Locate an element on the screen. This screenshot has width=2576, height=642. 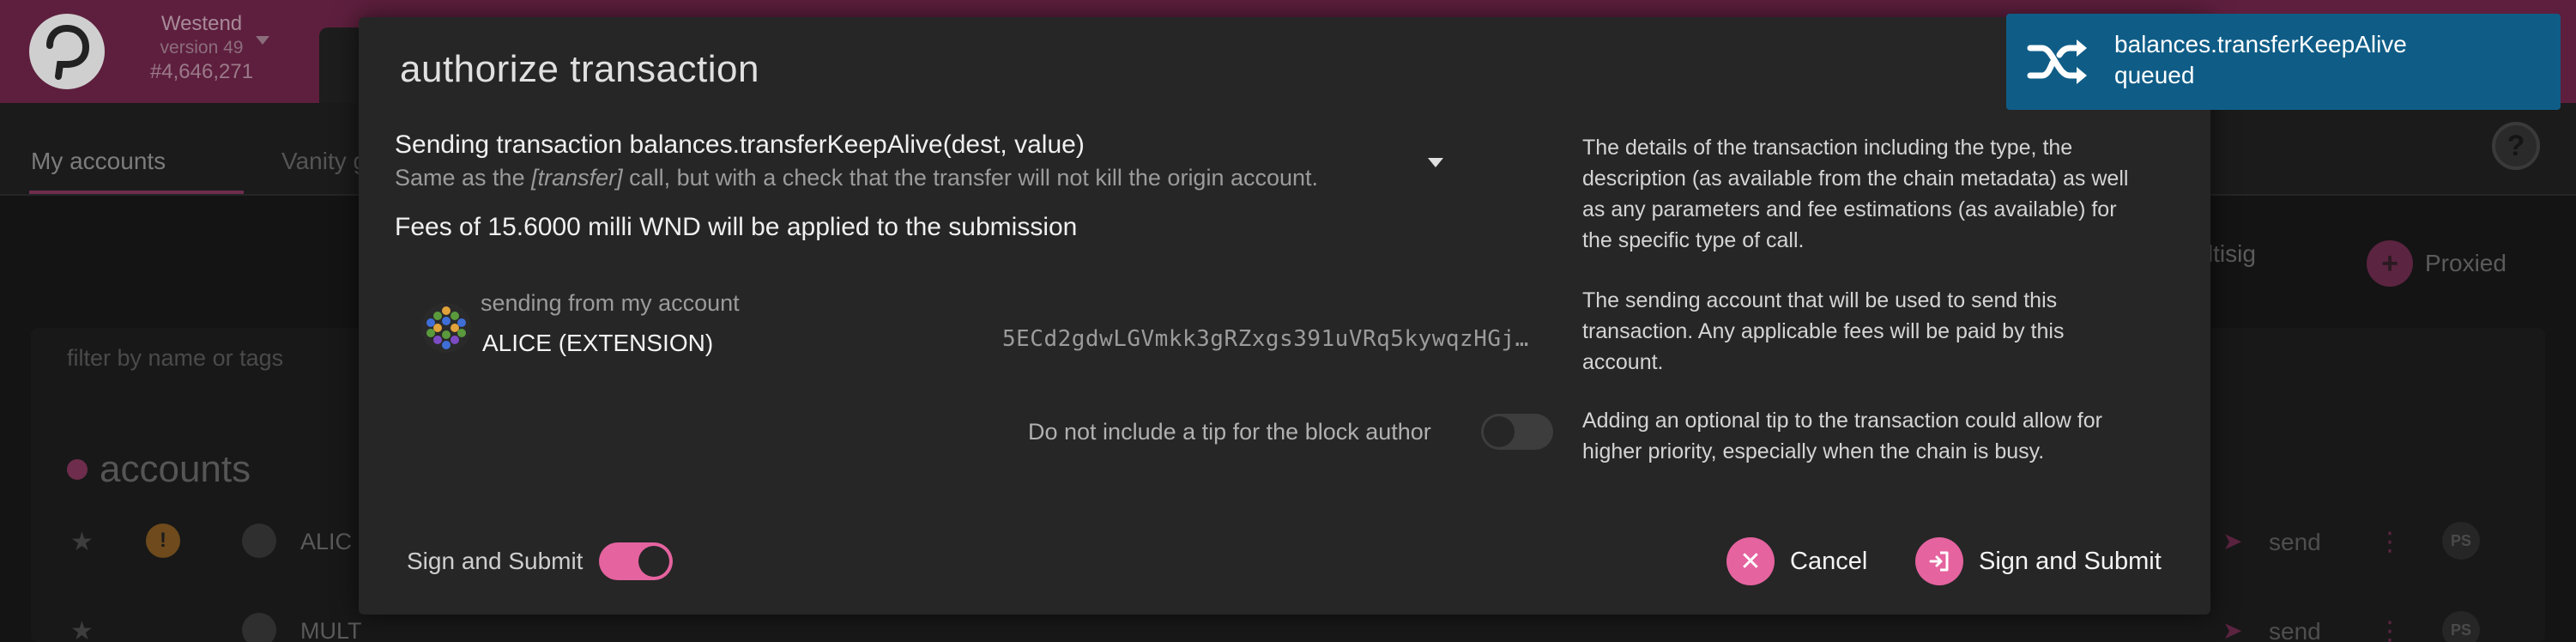
chevron-down-icon is located at coordinates (262, 40).